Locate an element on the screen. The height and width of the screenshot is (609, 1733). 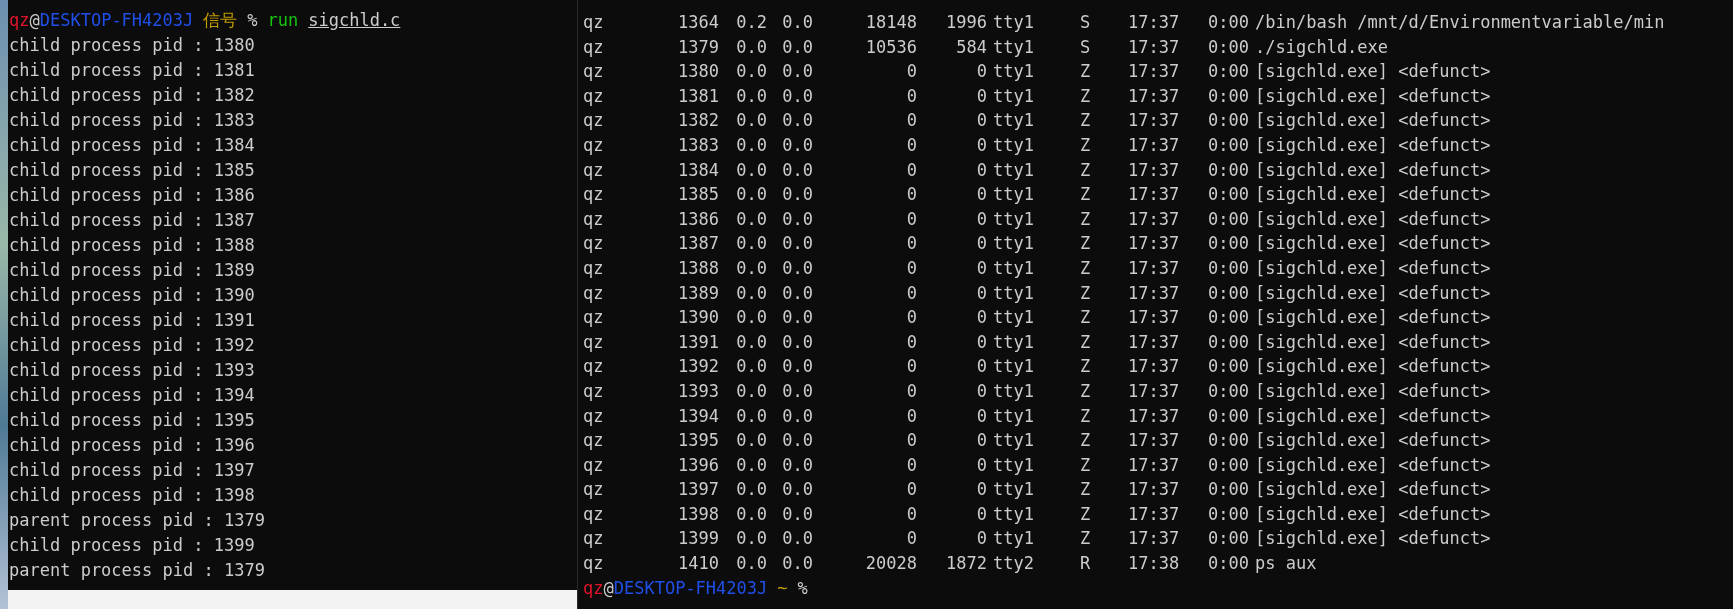
command-text: run is located at coordinates (283, 20).